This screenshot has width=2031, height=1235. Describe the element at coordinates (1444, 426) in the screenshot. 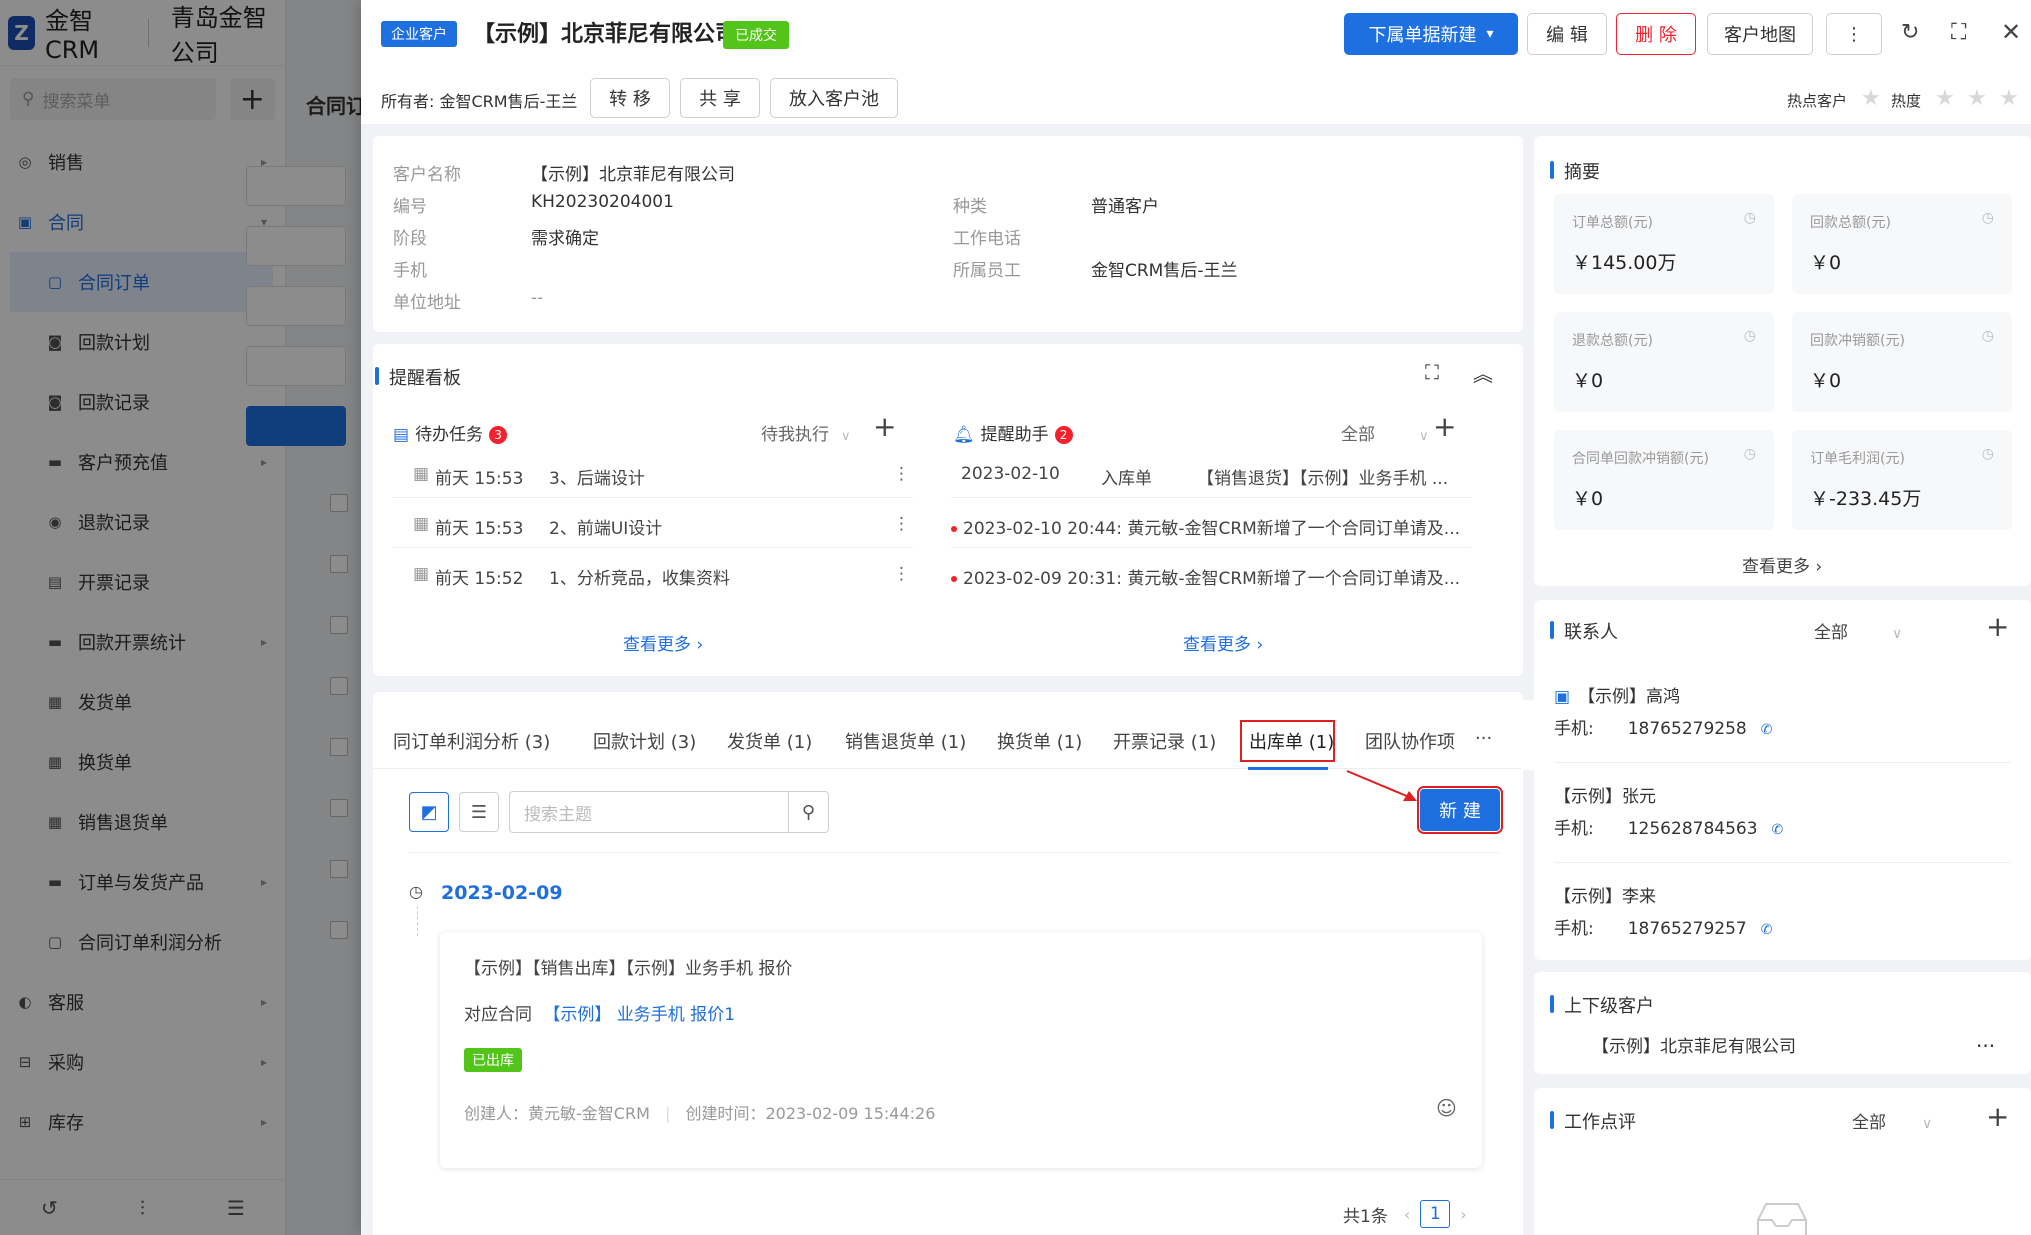

I see `add-reminder-icon: +` at that location.